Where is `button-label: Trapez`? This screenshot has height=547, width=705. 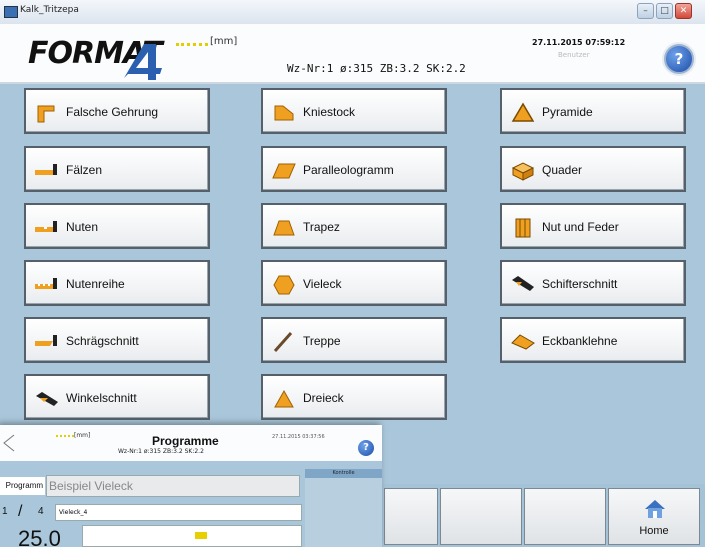 button-label: Trapez is located at coordinates (321, 227).